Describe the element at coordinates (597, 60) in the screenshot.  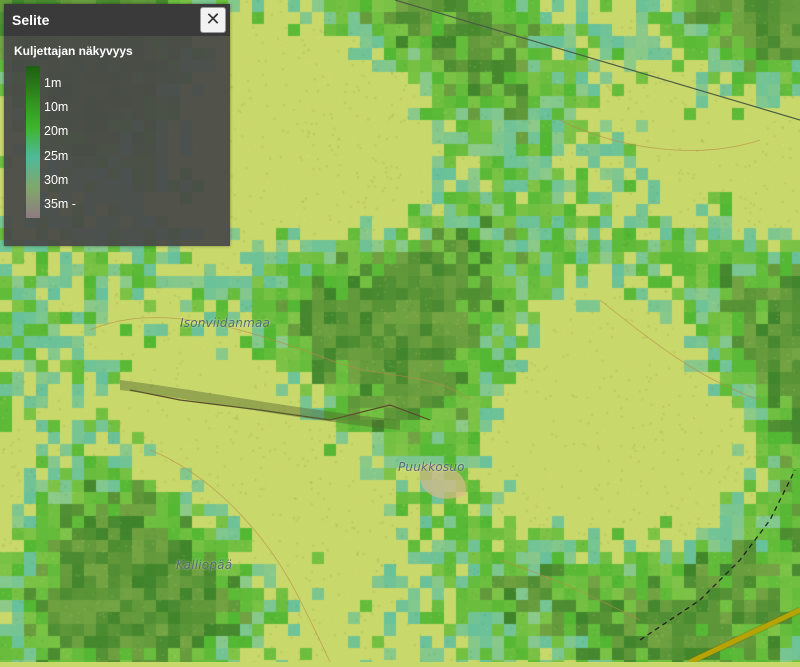
I see `power-line` at that location.